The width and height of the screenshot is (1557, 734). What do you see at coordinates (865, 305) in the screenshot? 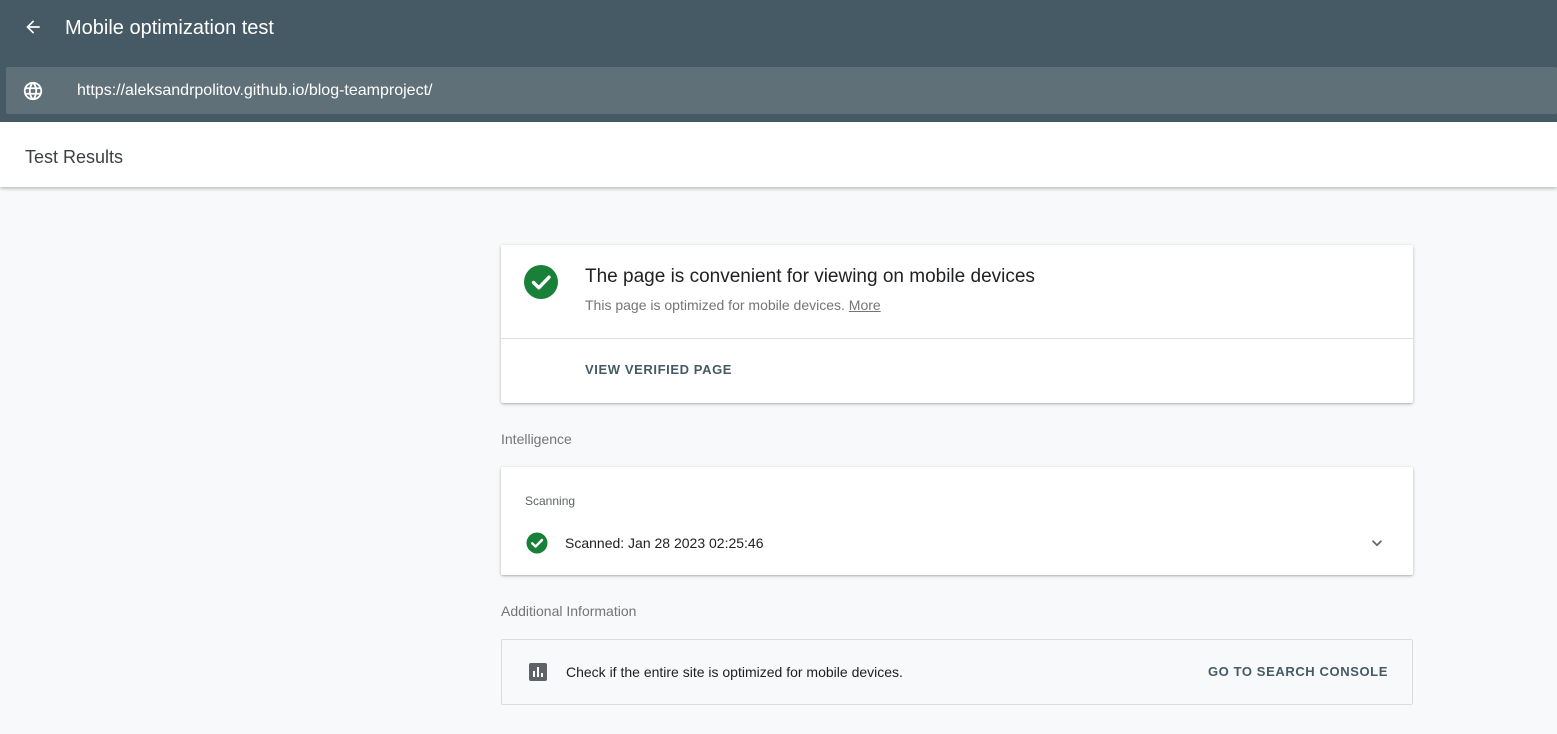
I see `more-link: More` at bounding box center [865, 305].